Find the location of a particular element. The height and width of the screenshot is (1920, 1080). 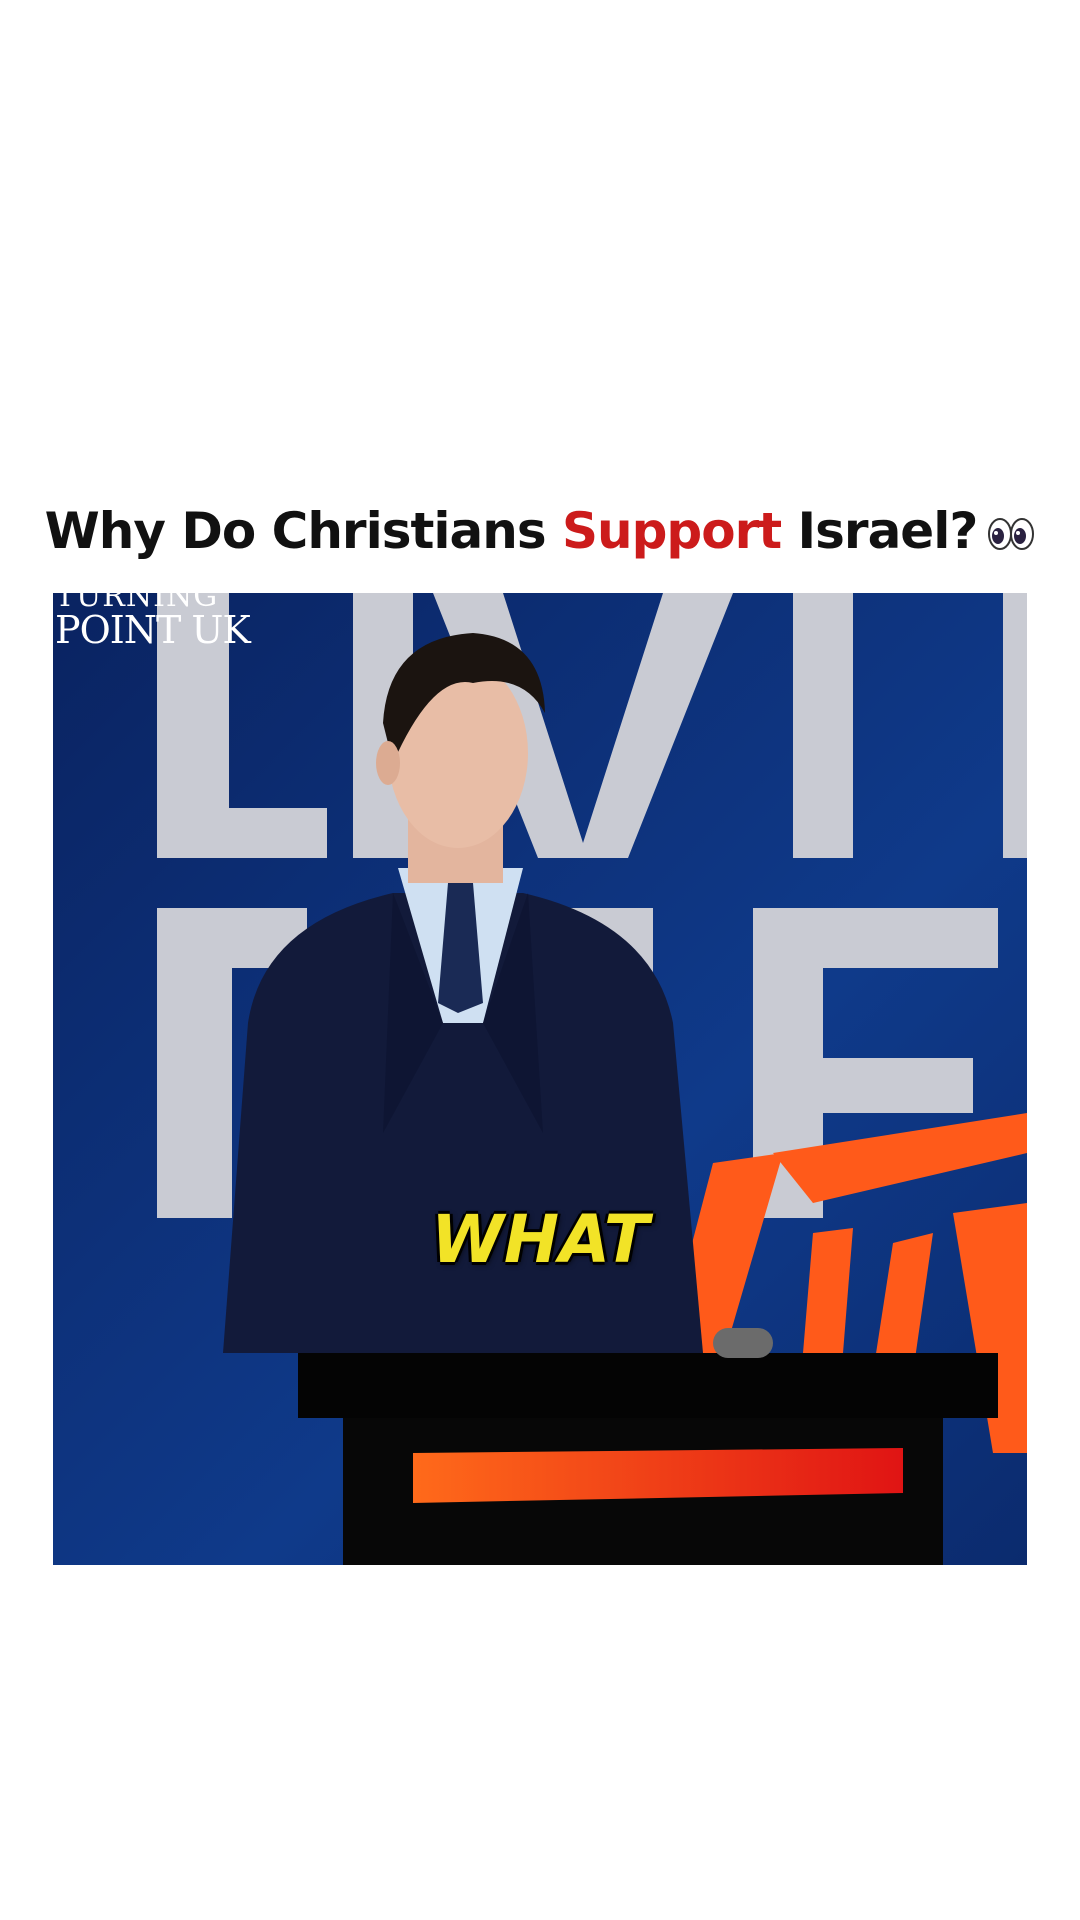

video-title: Why Do Christians Support Israel? is located at coordinates (540, 533).